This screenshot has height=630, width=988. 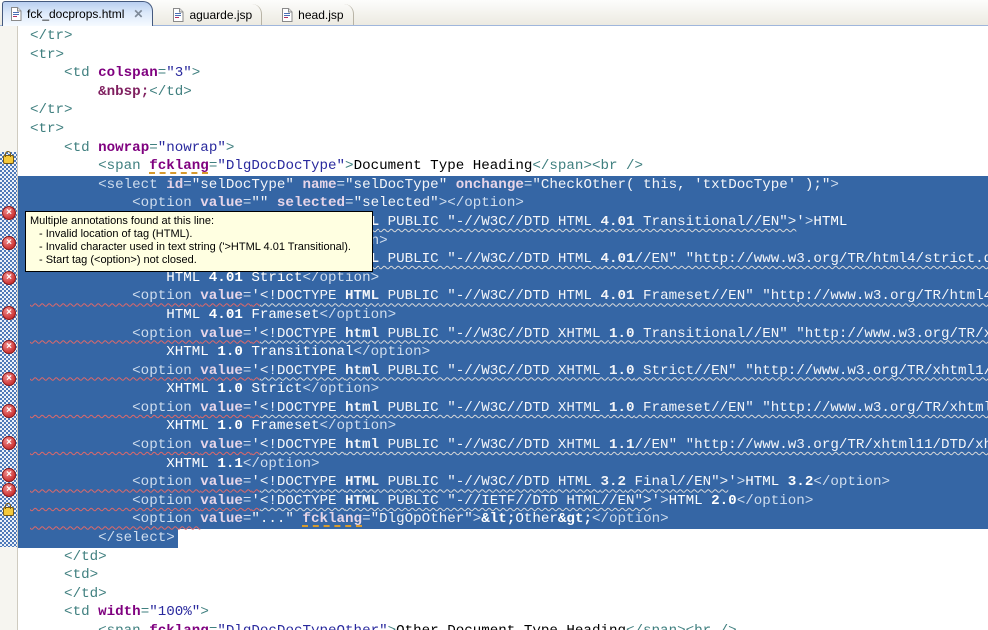 I want to click on code-line: <td nowrap="nowrap">, so click(x=503, y=148).